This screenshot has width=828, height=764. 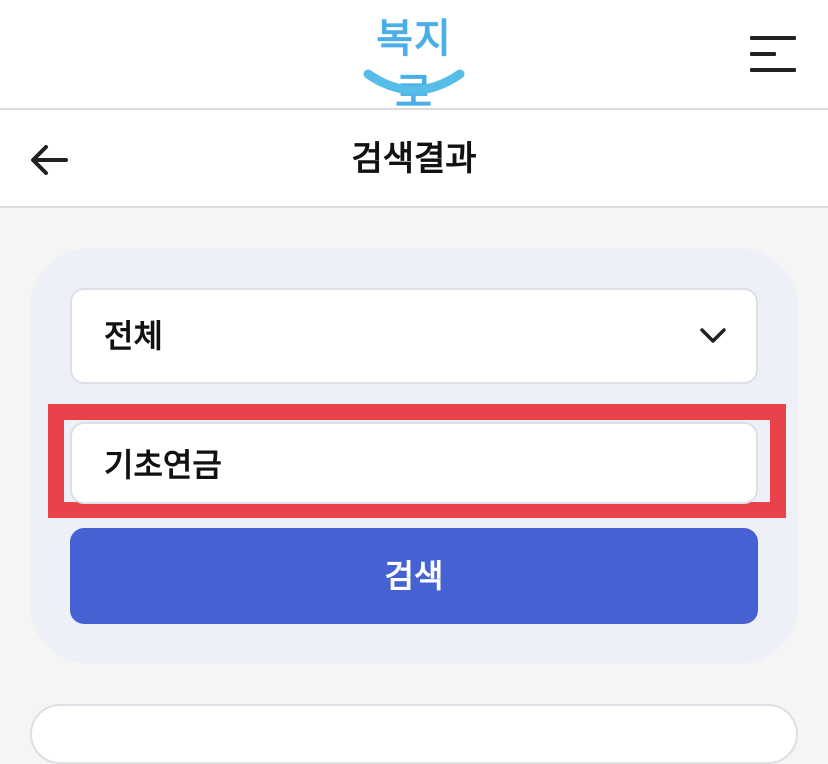 What do you see at coordinates (414, 82) in the screenshot?
I see `logo-smile-icon` at bounding box center [414, 82].